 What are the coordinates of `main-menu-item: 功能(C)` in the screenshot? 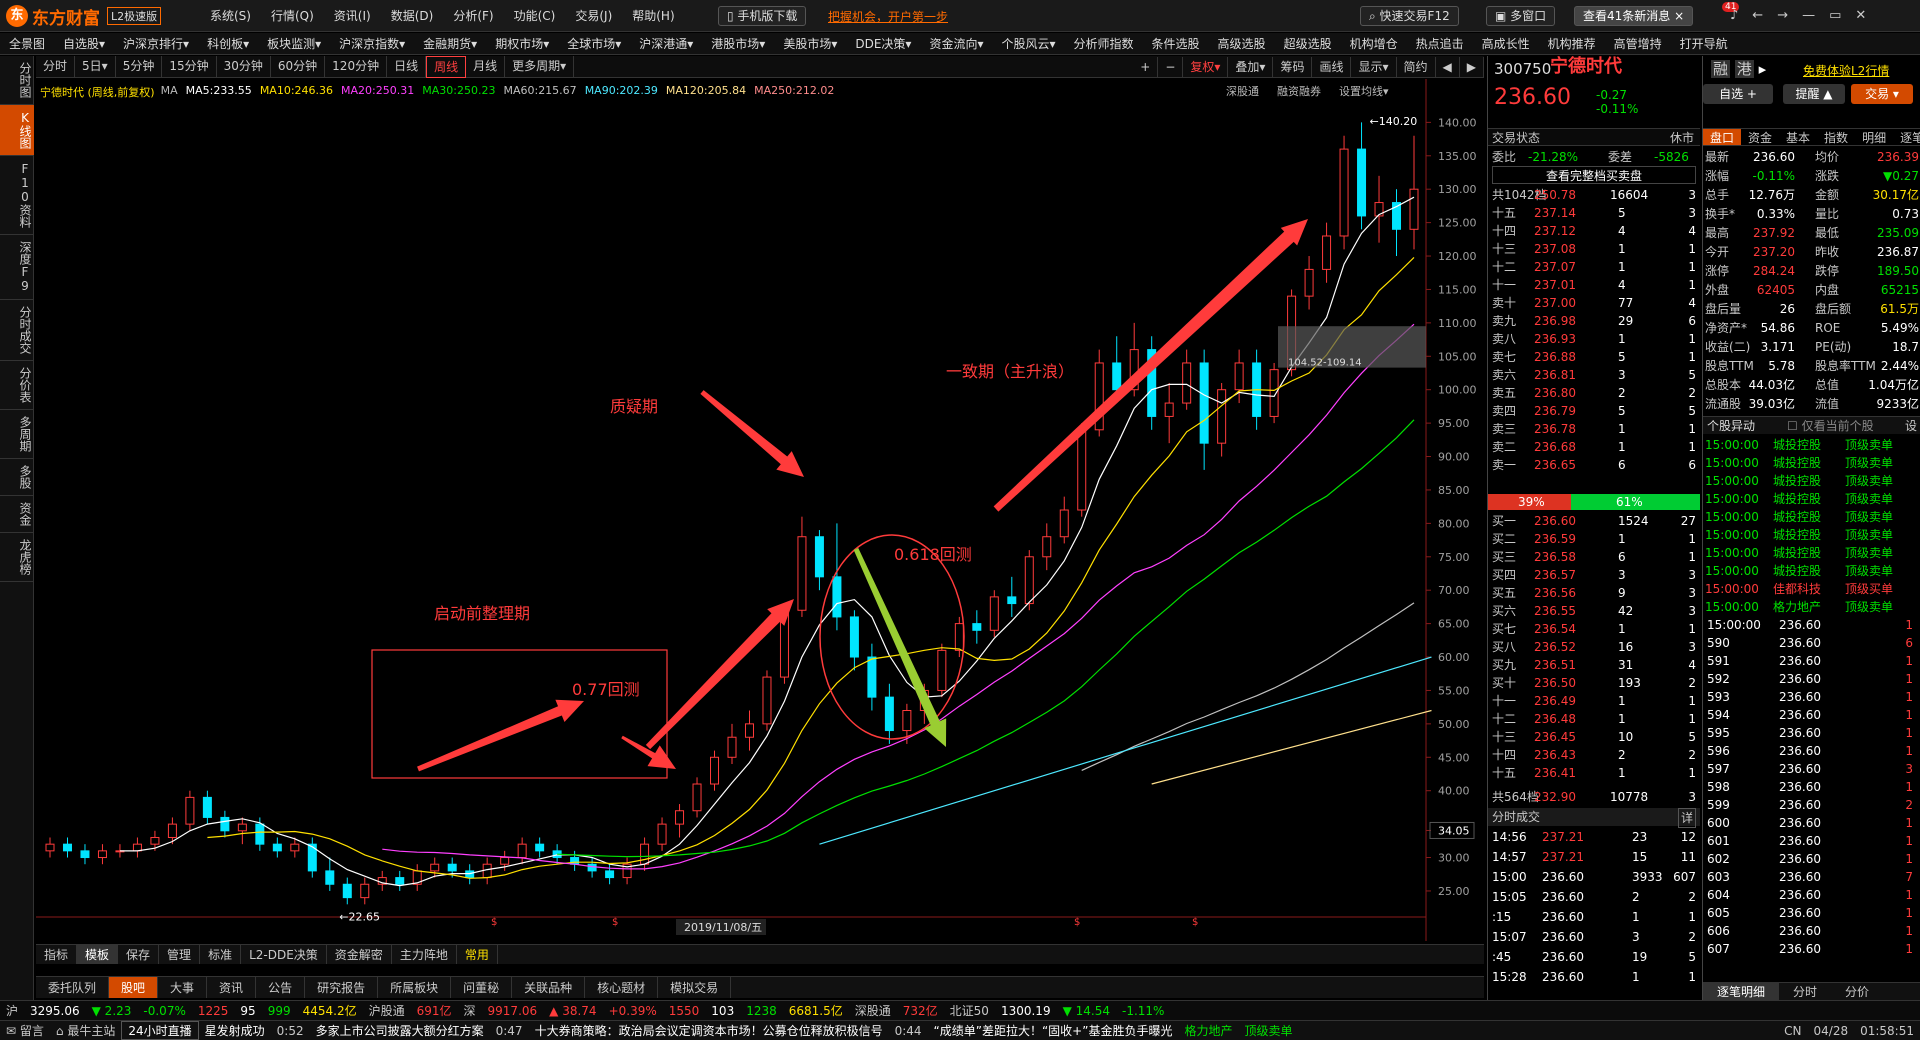 It's located at (535, 15).